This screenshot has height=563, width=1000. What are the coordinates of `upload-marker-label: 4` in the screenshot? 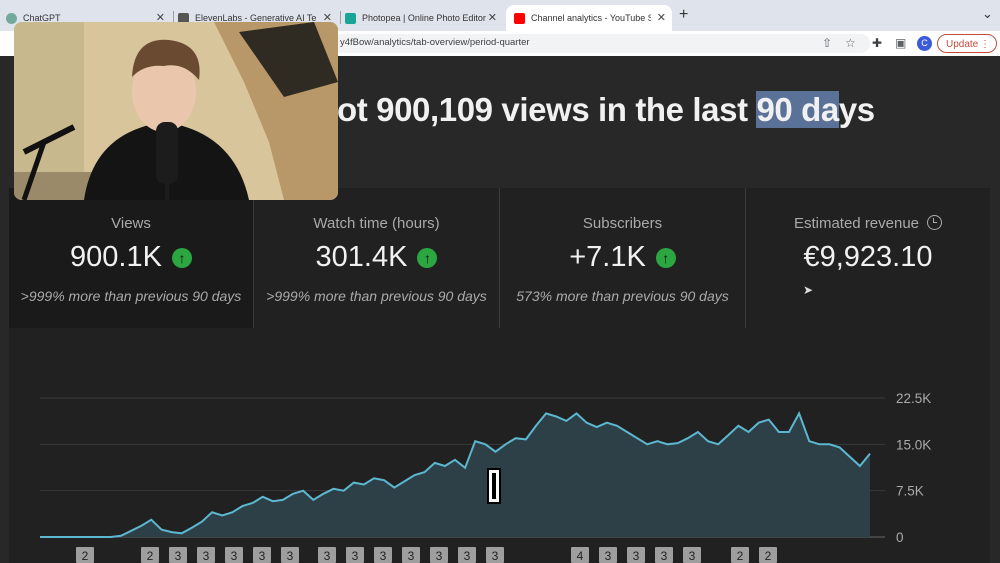 It's located at (580, 556).